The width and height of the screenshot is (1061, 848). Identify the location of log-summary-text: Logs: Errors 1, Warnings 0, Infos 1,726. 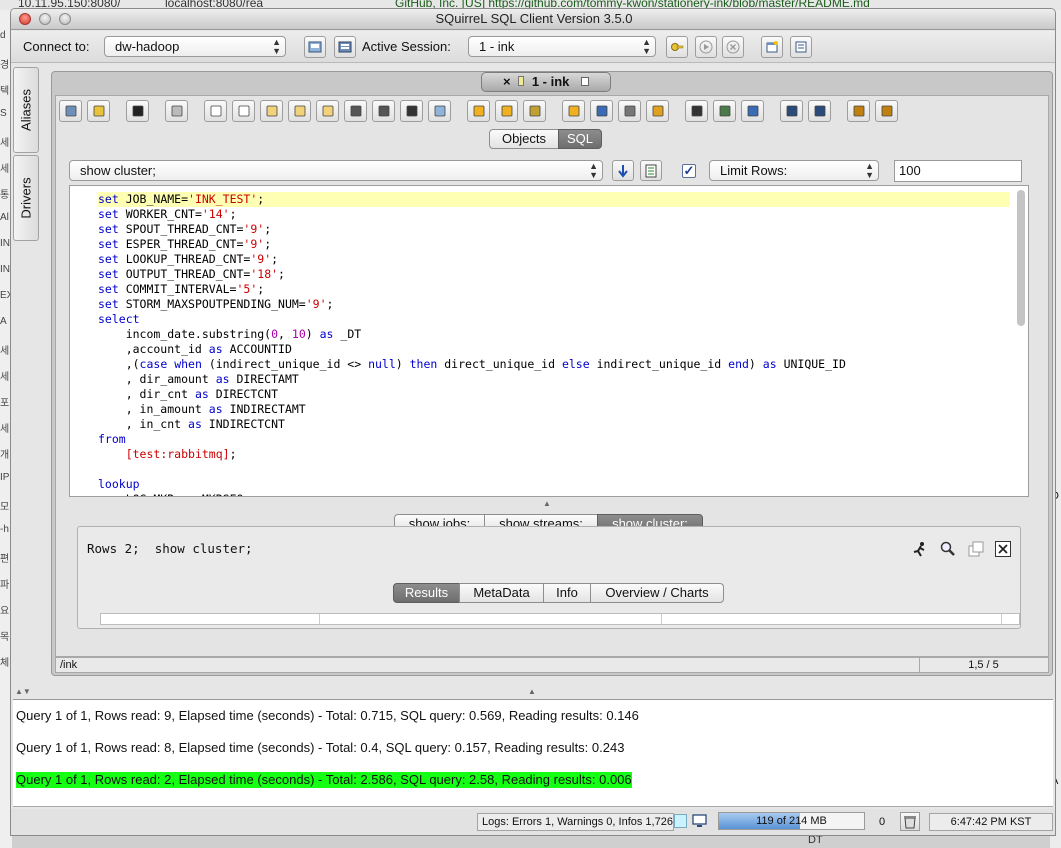
(577, 822).